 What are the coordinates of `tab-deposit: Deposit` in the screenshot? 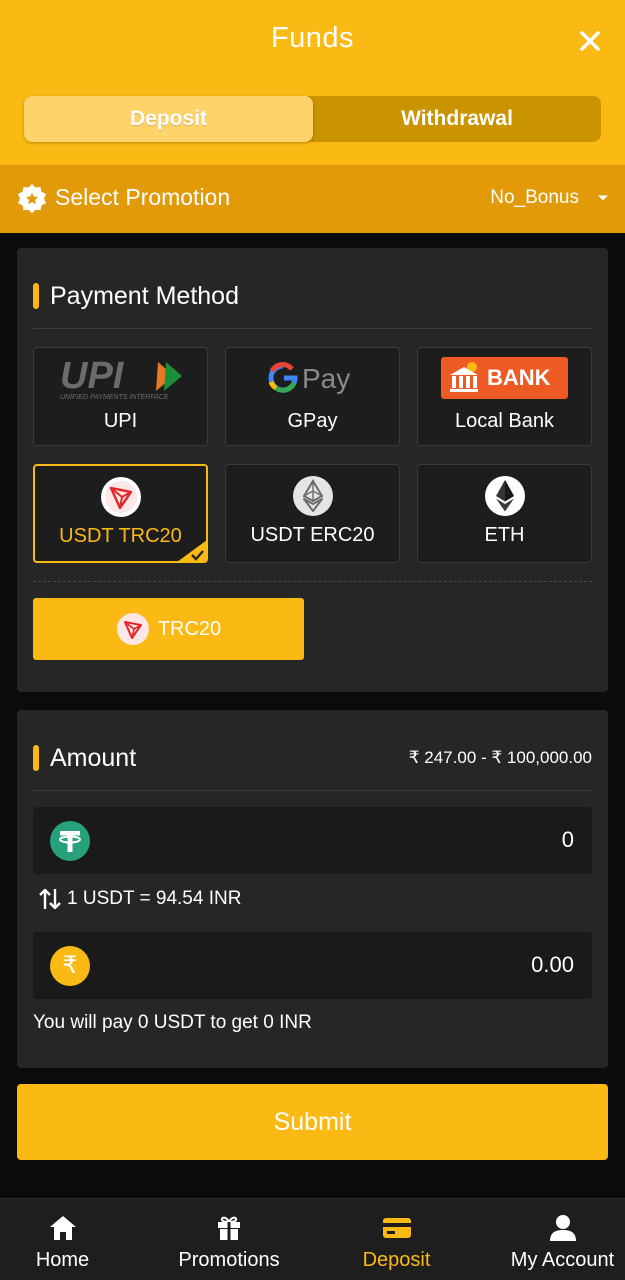 It's located at (168, 119).